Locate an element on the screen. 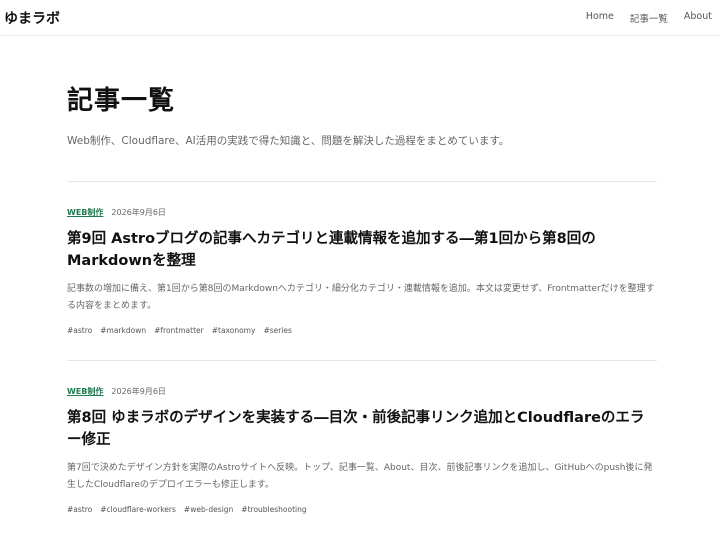 This screenshot has height=539, width=720. tag-link: #web-design is located at coordinates (208, 509).